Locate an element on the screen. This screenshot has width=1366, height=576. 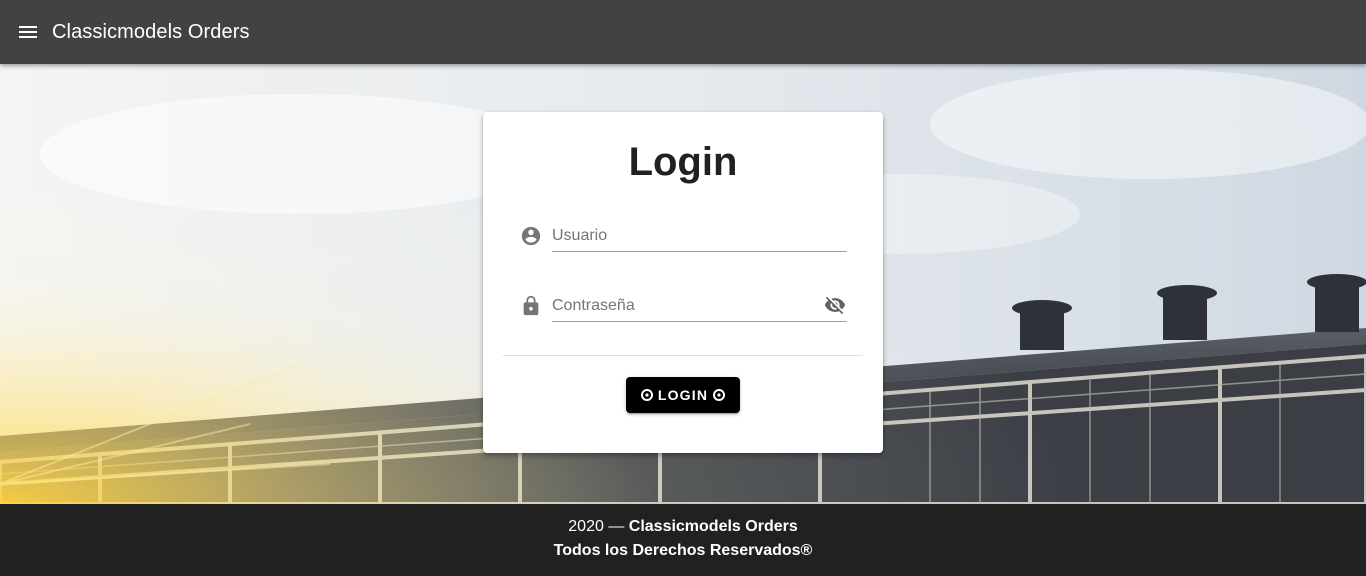
account-circle-icon is located at coordinates (531, 236).